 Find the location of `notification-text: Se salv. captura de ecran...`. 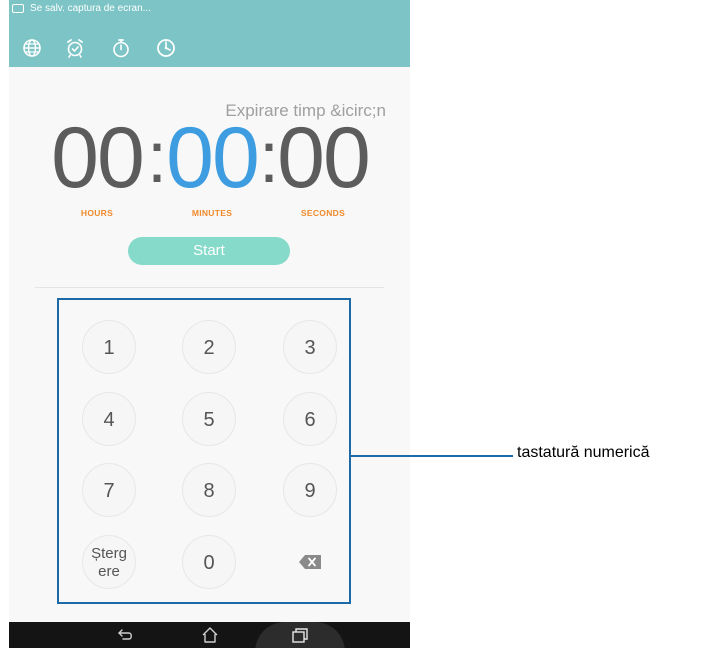

notification-text: Se salv. captura de ecran... is located at coordinates (90, 8).